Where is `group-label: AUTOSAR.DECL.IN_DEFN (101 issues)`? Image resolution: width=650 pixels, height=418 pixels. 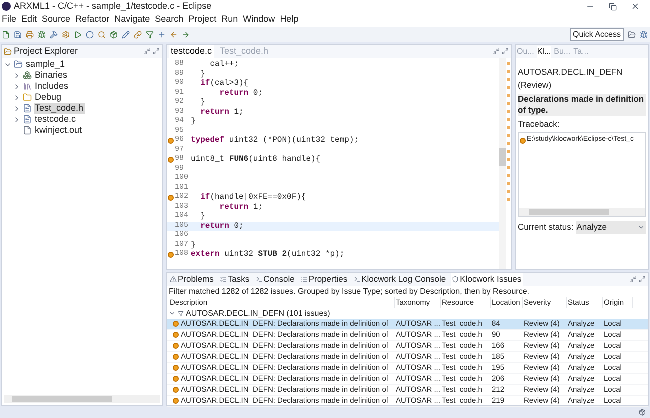 group-label: AUTOSAR.DECL.IN_DEFN (101 issues) is located at coordinates (258, 314).